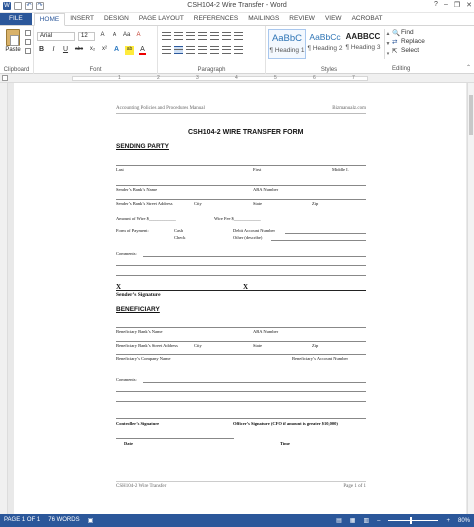  I want to click on copy-icon, so click(28, 42).